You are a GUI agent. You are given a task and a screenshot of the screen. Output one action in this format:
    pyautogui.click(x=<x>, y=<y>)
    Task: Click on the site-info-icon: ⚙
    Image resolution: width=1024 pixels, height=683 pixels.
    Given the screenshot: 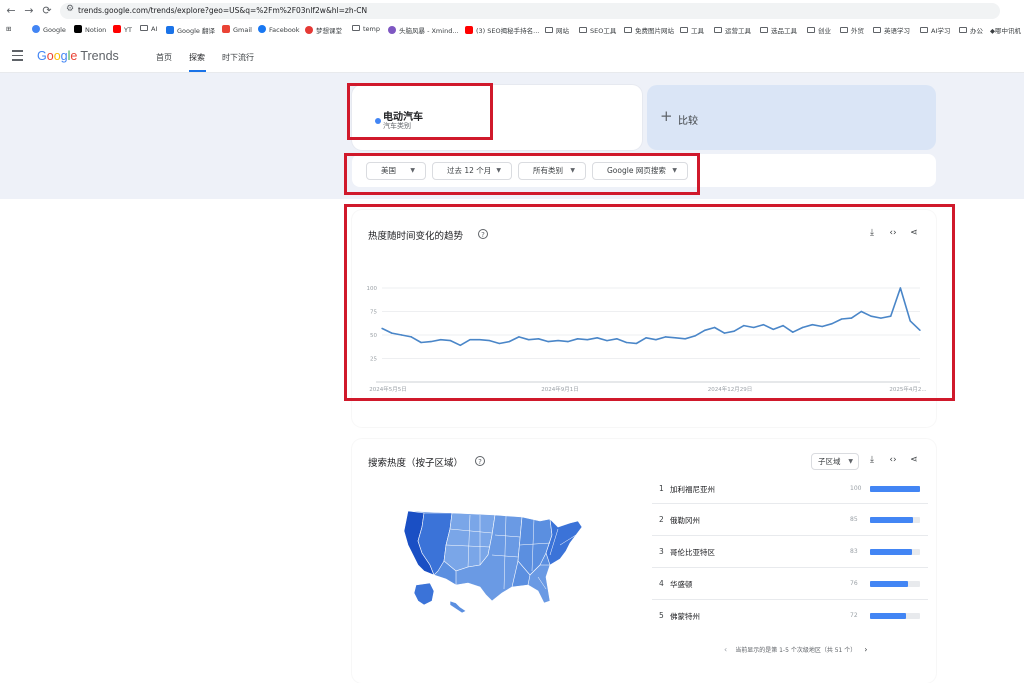 What is the action you would take?
    pyautogui.click(x=70, y=9)
    